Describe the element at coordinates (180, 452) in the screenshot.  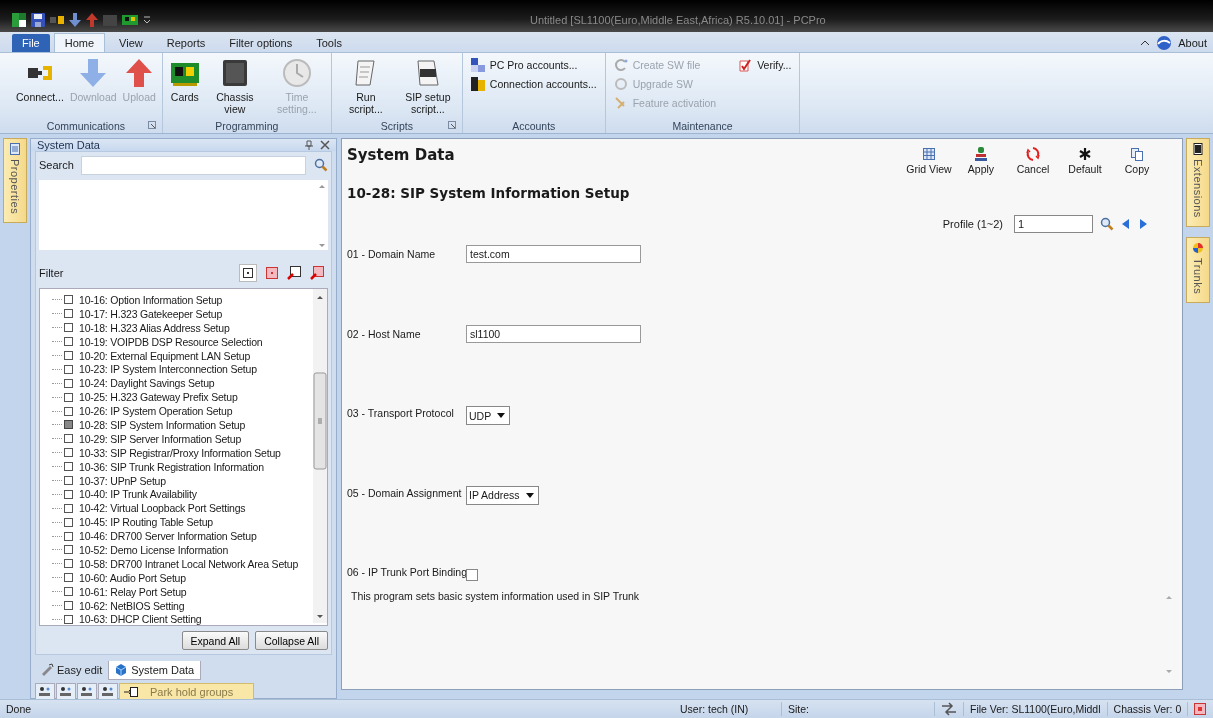
I see `tree-item: 10-33: SIP Registrar/Proxy Information Setup` at that location.